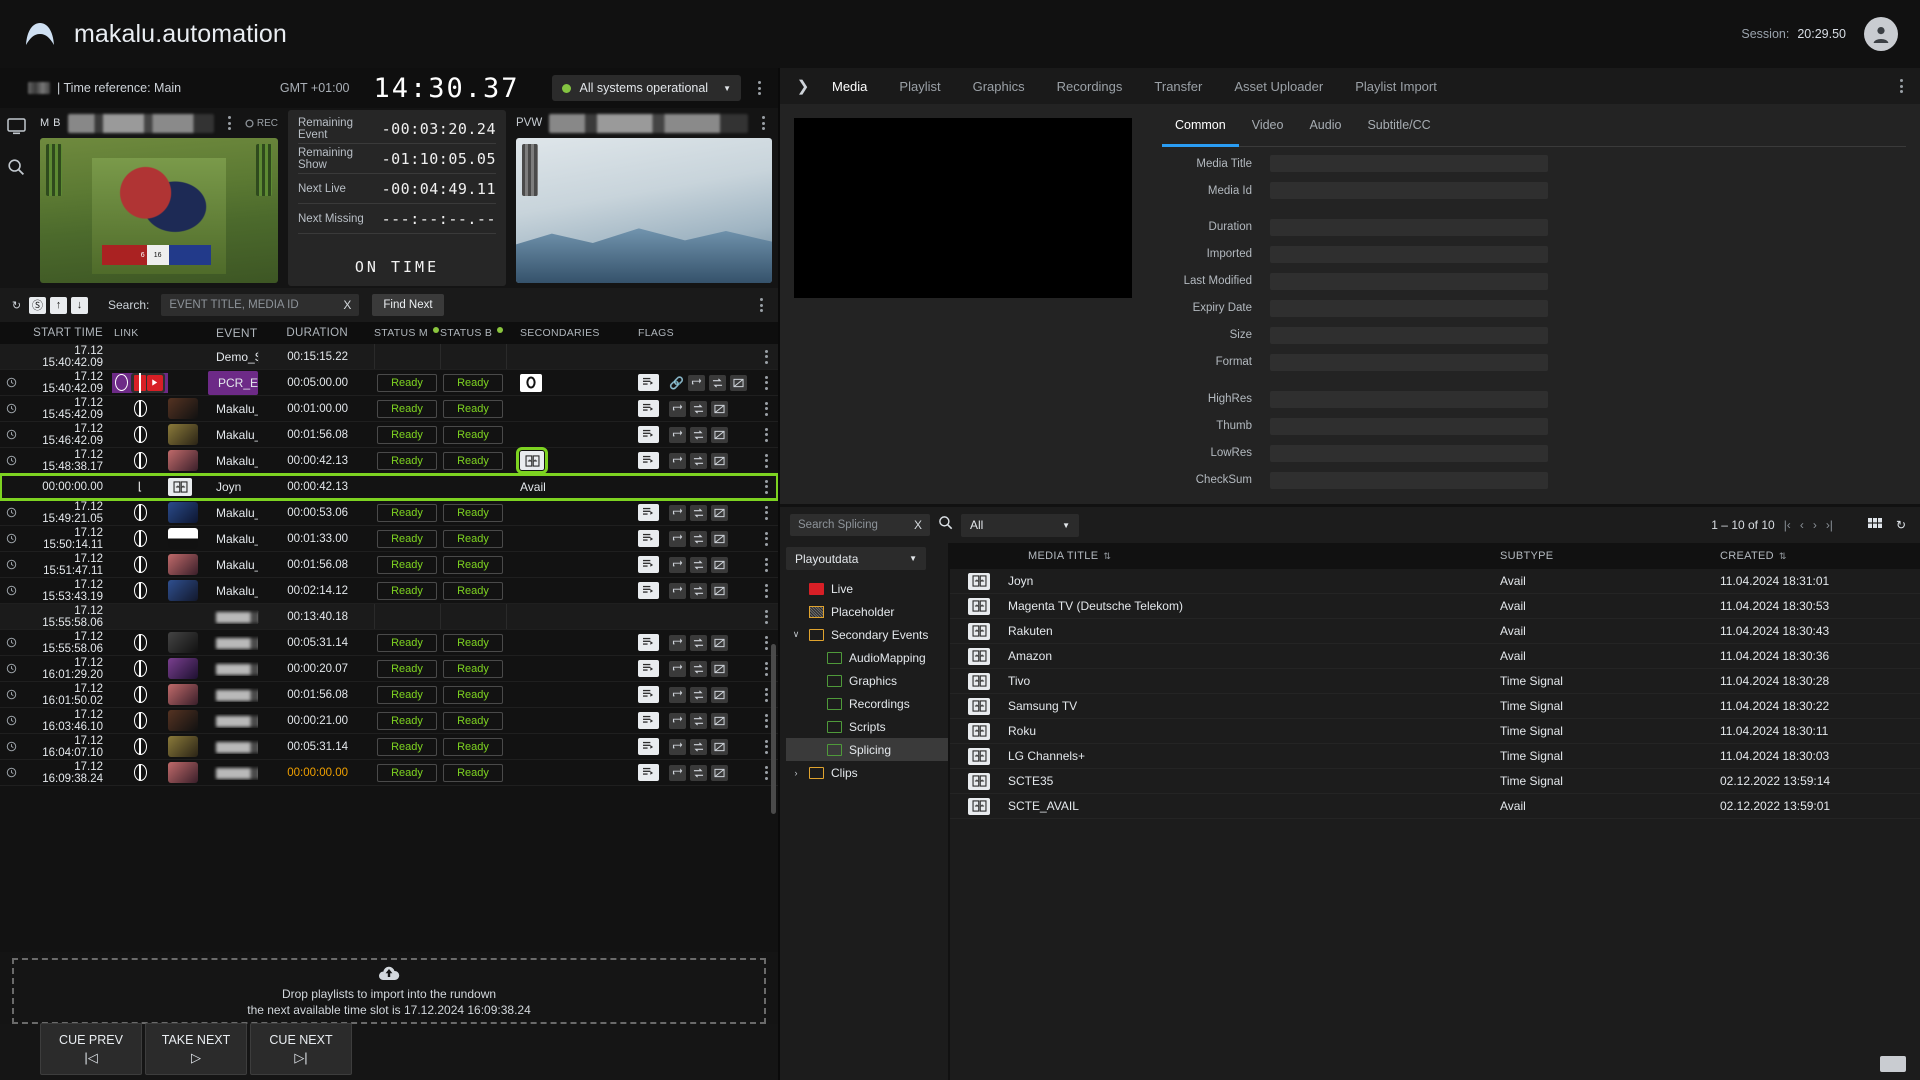 The height and width of the screenshot is (1080, 1920). I want to click on media-table-row: Rakuten Avail 11.04.2024 18:30:43, so click(1435, 631).